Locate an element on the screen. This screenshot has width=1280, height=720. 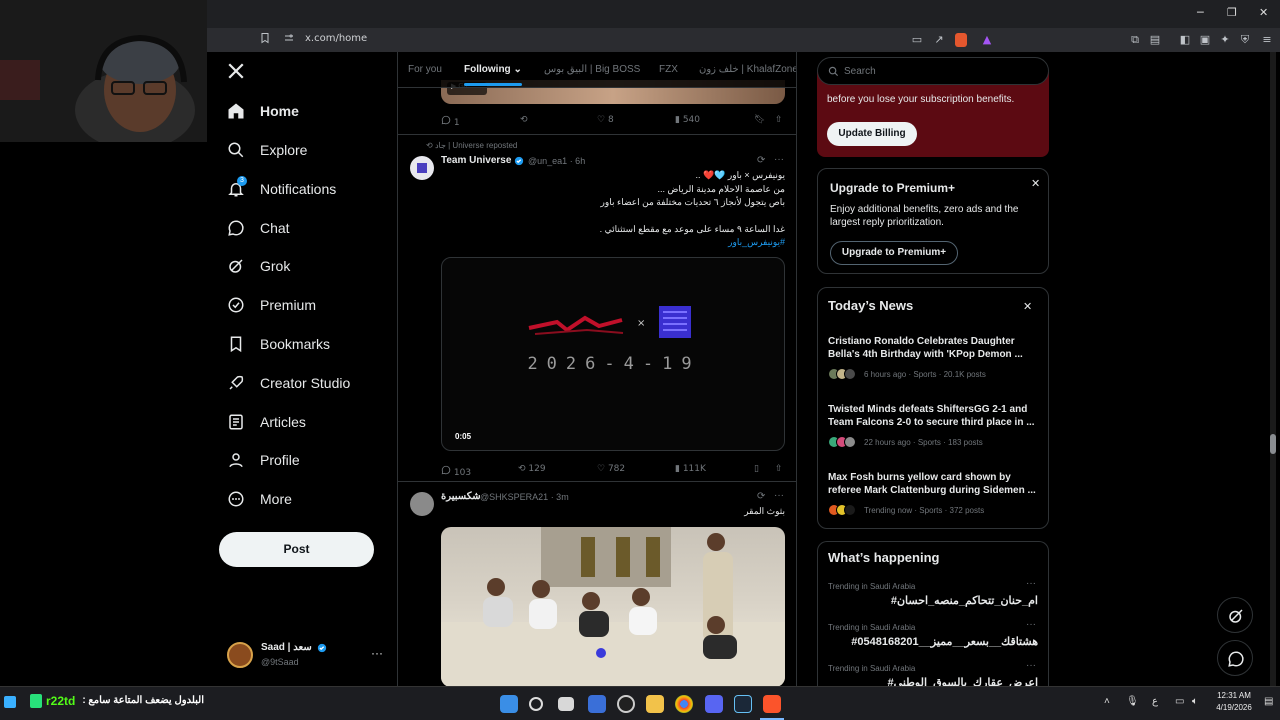
extensions-icon: ⧉ is located at coordinates (1135, 40).